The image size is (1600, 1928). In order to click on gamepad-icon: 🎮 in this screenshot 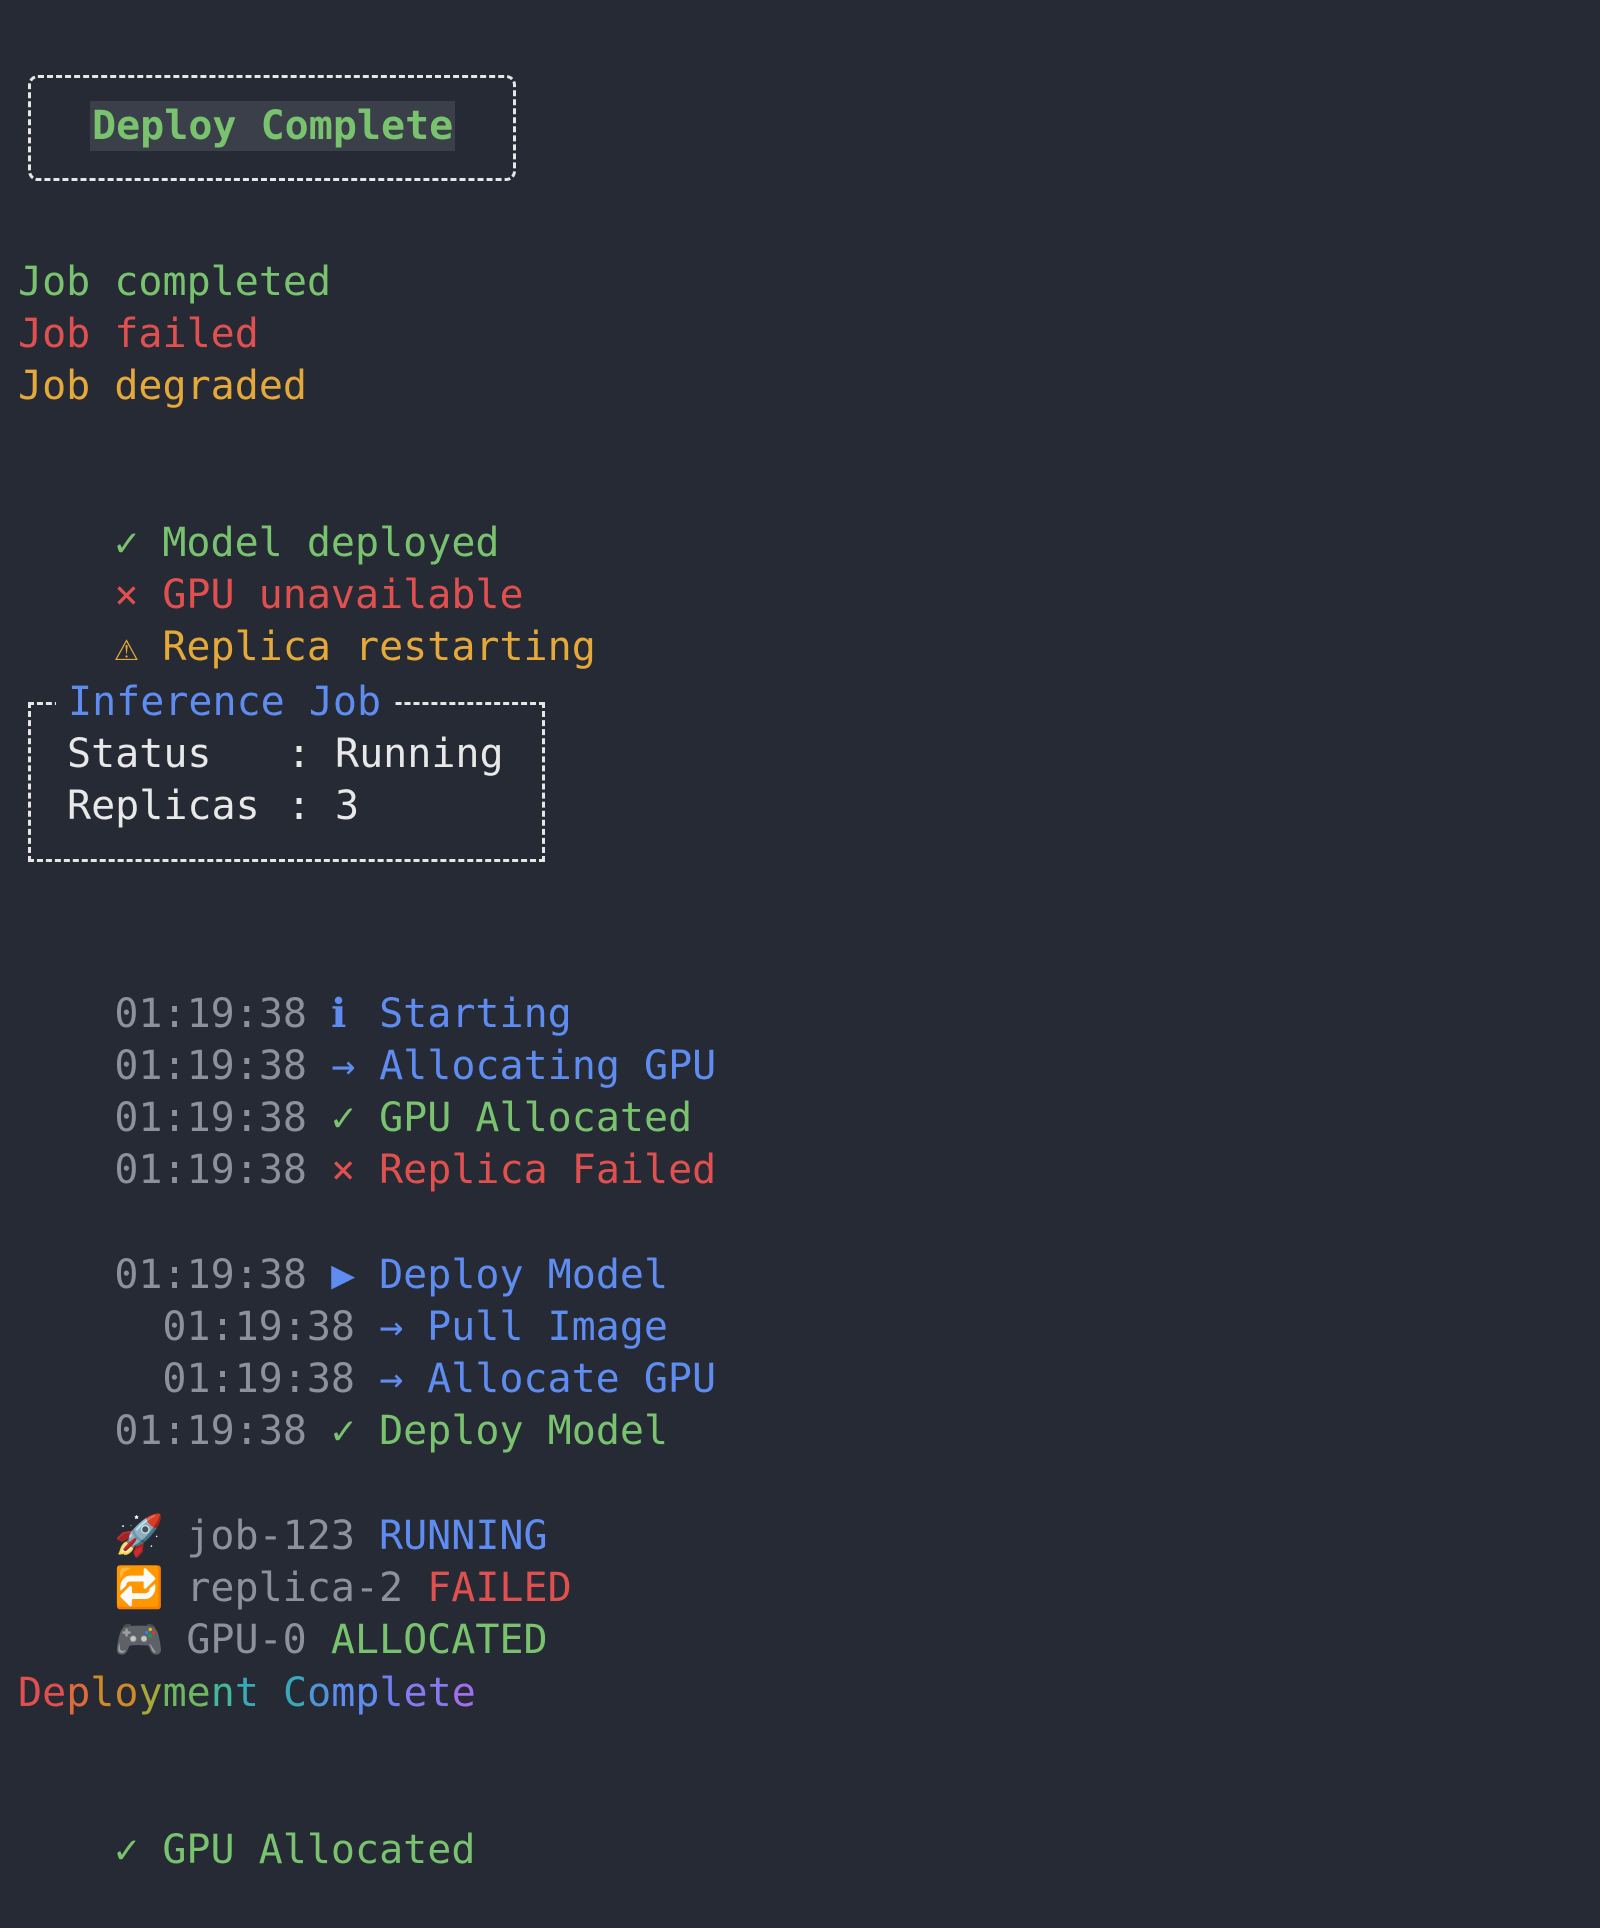, I will do `click(139, 1640)`.